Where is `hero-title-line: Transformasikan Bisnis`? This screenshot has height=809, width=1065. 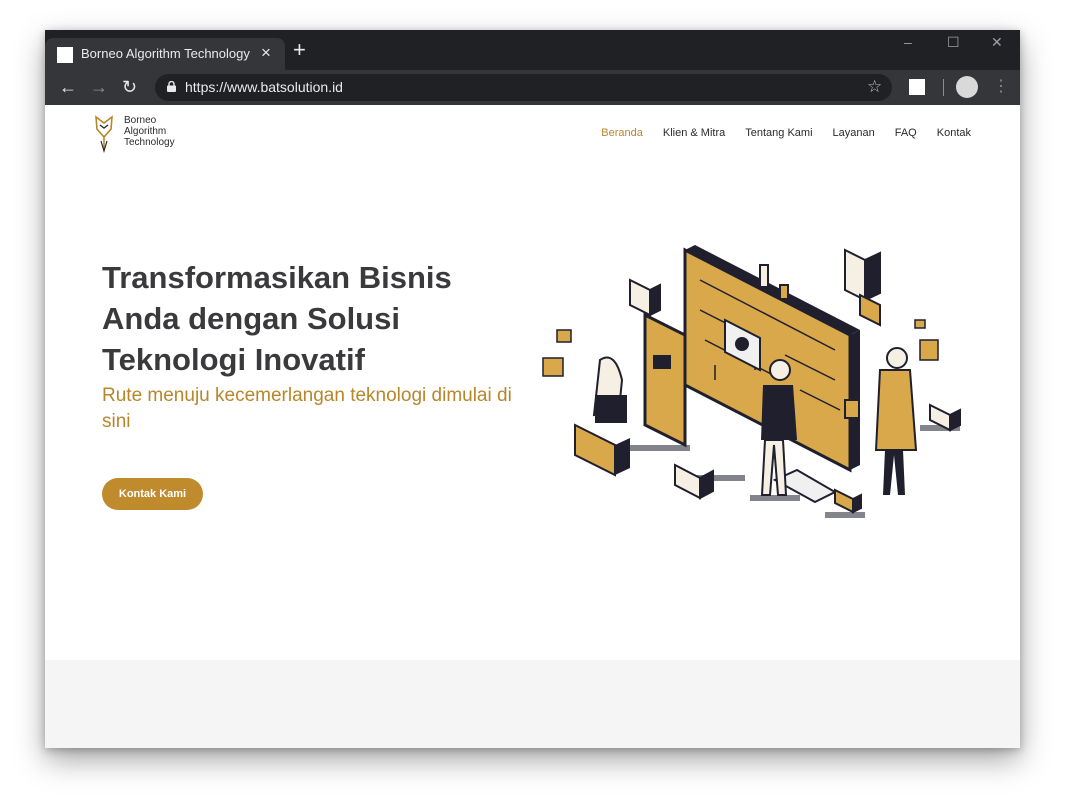 hero-title-line: Transformasikan Bisnis is located at coordinates (277, 277).